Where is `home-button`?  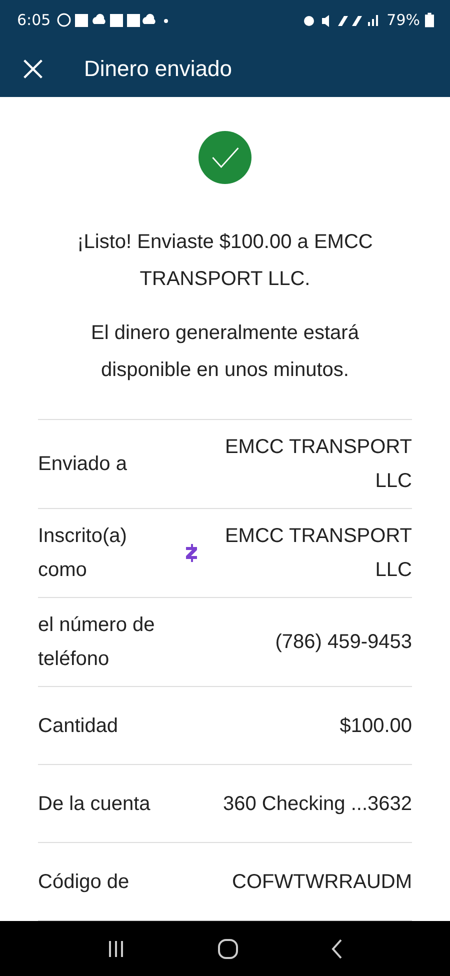
home-button is located at coordinates (228, 948).